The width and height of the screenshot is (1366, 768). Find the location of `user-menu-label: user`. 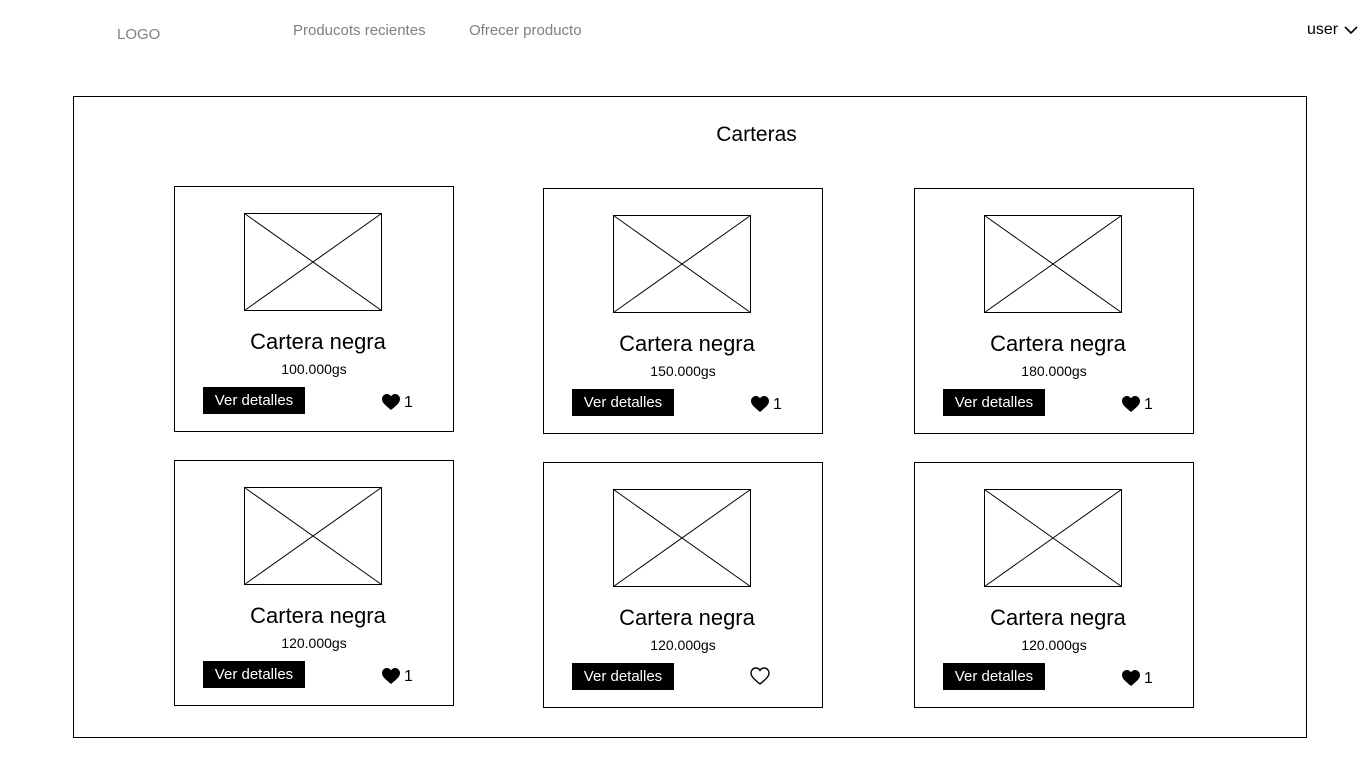

user-menu-label: user is located at coordinates (1323, 29).